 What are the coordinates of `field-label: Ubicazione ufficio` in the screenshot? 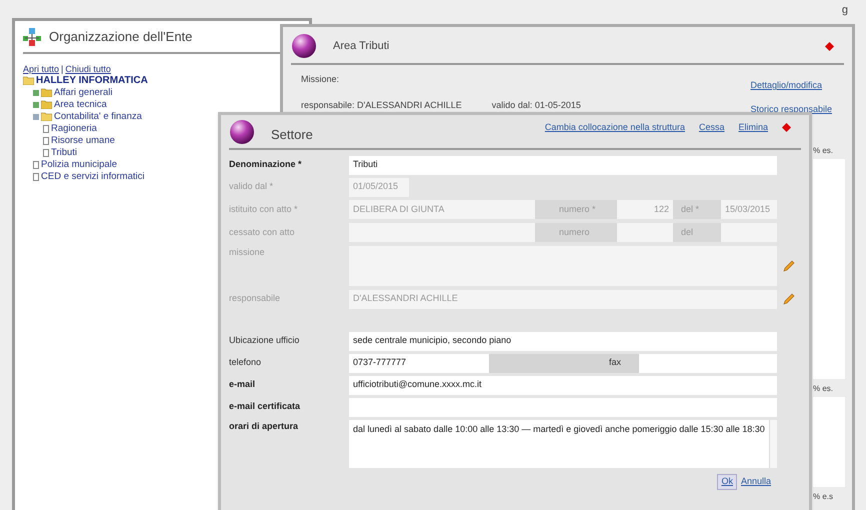 It's located at (264, 341).